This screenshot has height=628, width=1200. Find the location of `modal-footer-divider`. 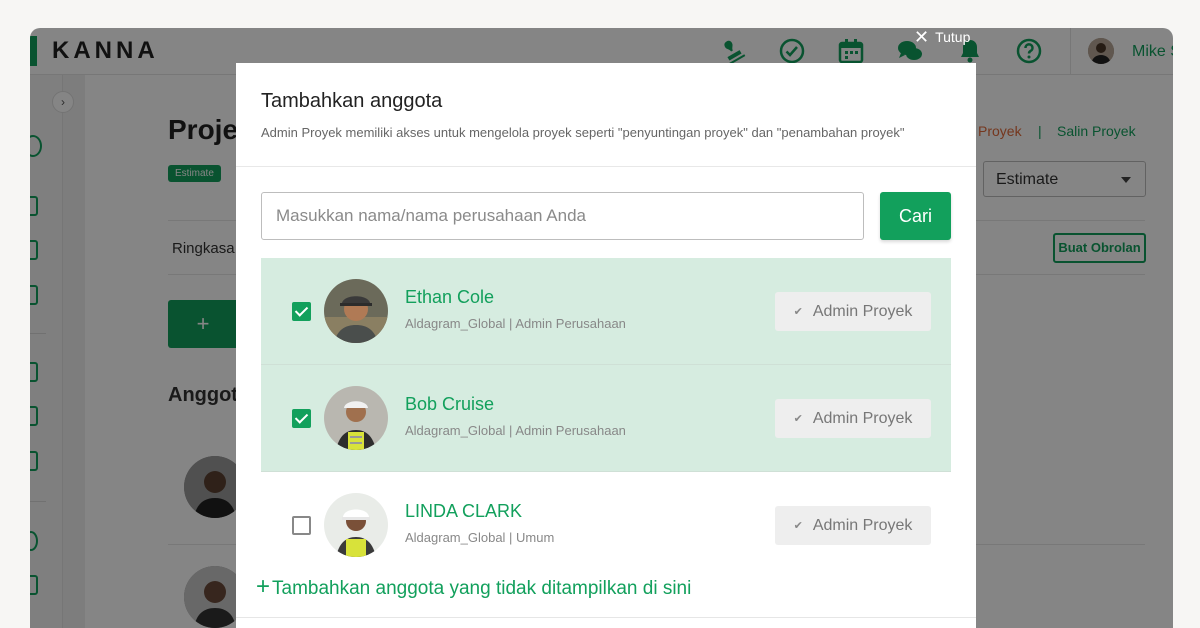

modal-footer-divider is located at coordinates (606, 617).